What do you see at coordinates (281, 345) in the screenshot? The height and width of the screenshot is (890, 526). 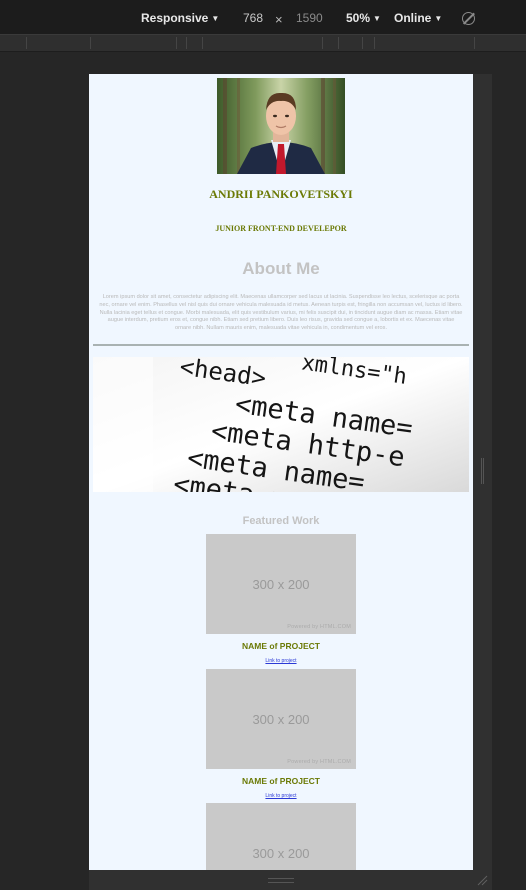 I see `section-divider` at bounding box center [281, 345].